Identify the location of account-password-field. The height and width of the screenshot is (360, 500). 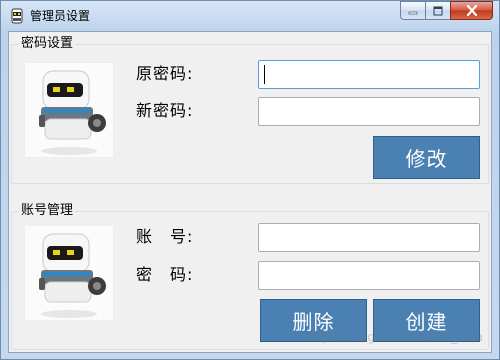
(369, 275).